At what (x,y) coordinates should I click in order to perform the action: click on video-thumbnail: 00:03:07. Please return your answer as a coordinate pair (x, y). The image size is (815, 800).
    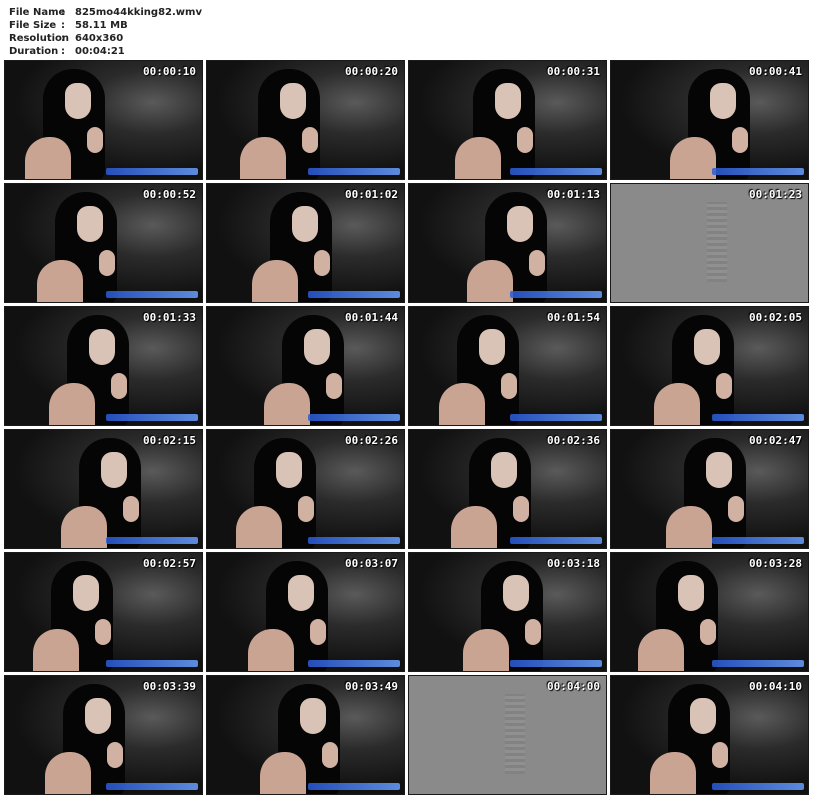
    Looking at the image, I should click on (305, 612).